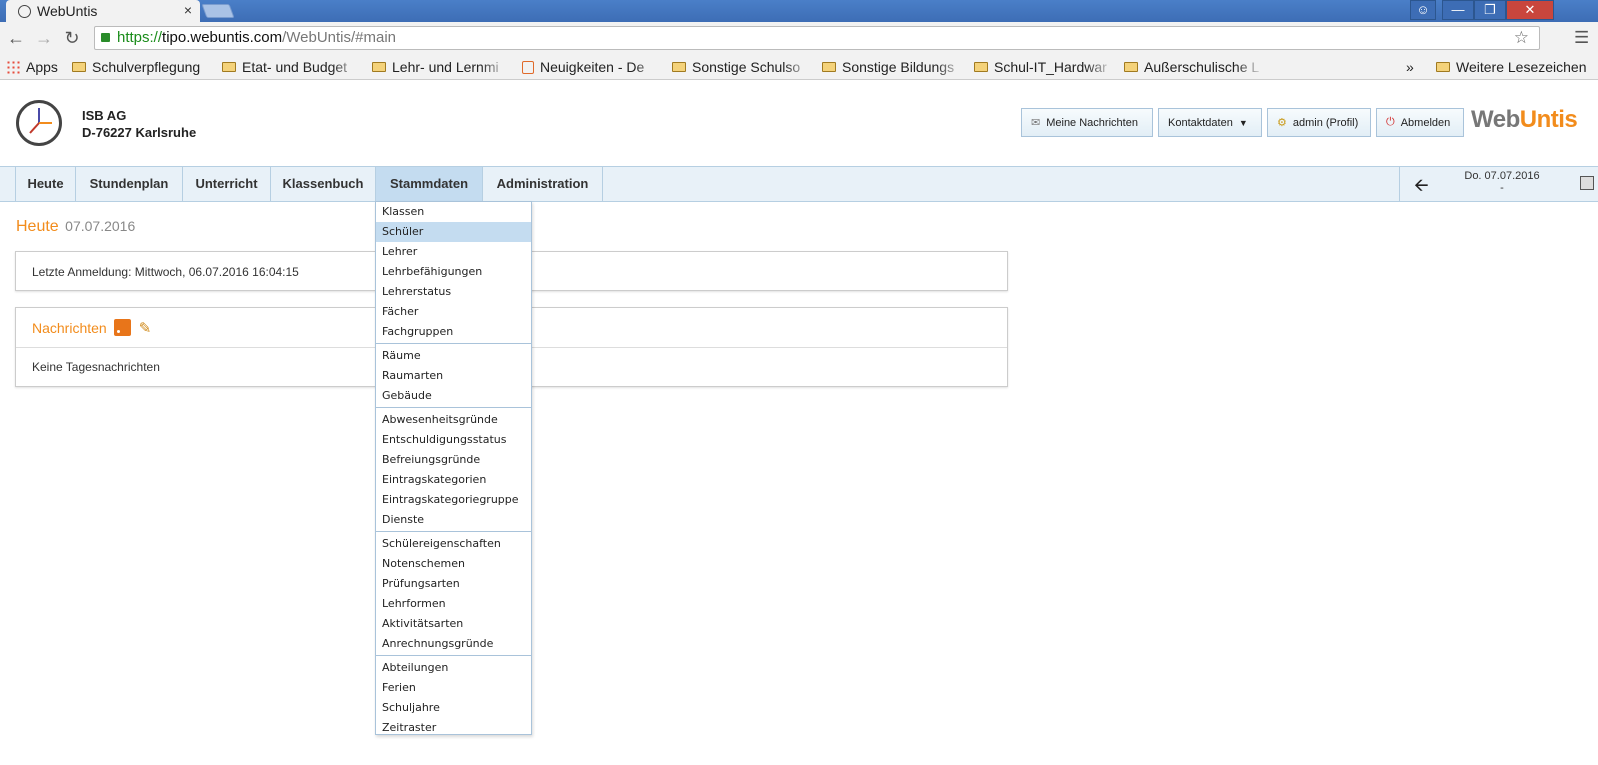 Image resolution: width=1598 pixels, height=765 pixels. I want to click on menu-item: Abteilungen, so click(453, 668).